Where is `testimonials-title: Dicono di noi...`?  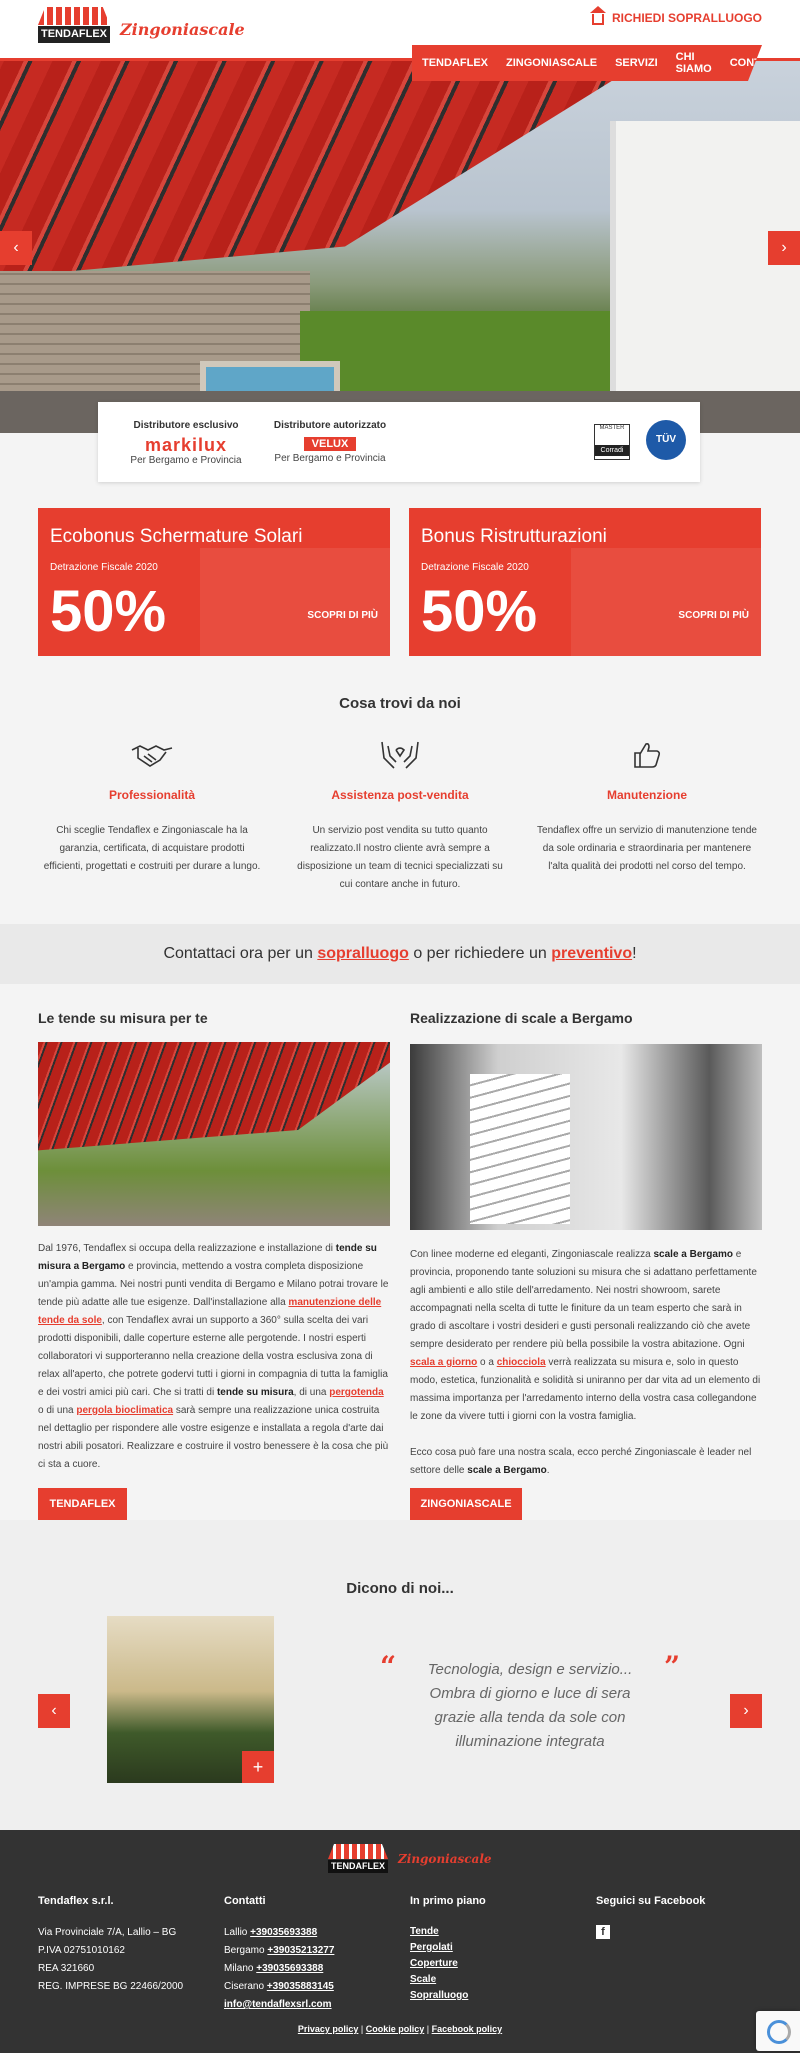 testimonials-title: Dicono di noi... is located at coordinates (400, 1588).